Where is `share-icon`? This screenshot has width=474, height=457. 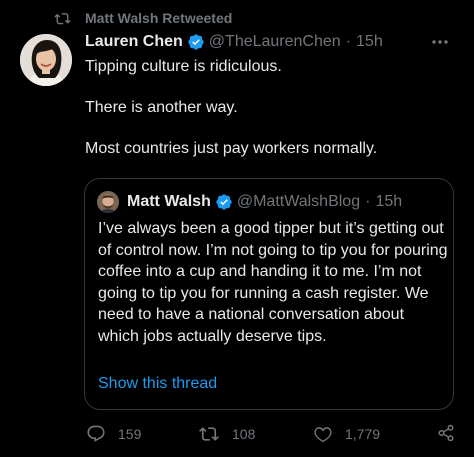 share-icon is located at coordinates (446, 433).